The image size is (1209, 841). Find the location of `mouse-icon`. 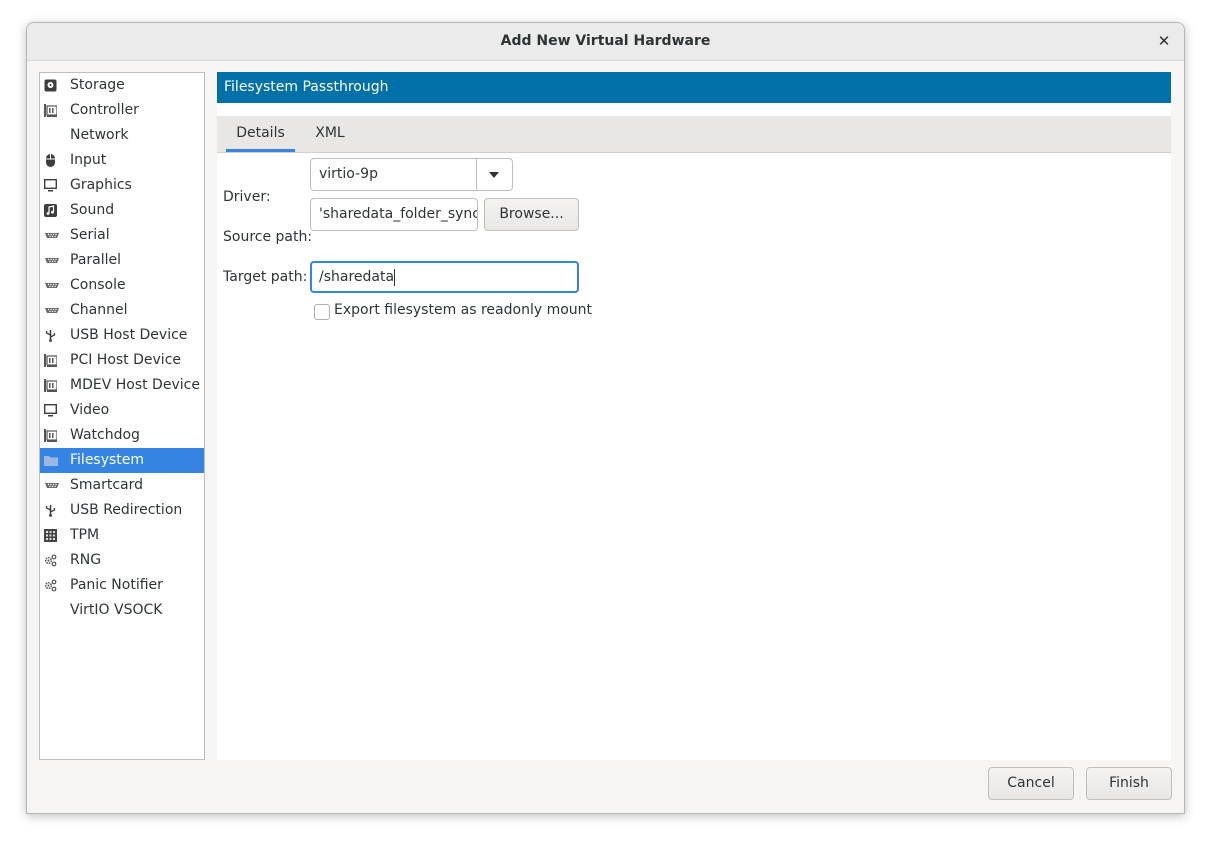

mouse-icon is located at coordinates (50, 160).